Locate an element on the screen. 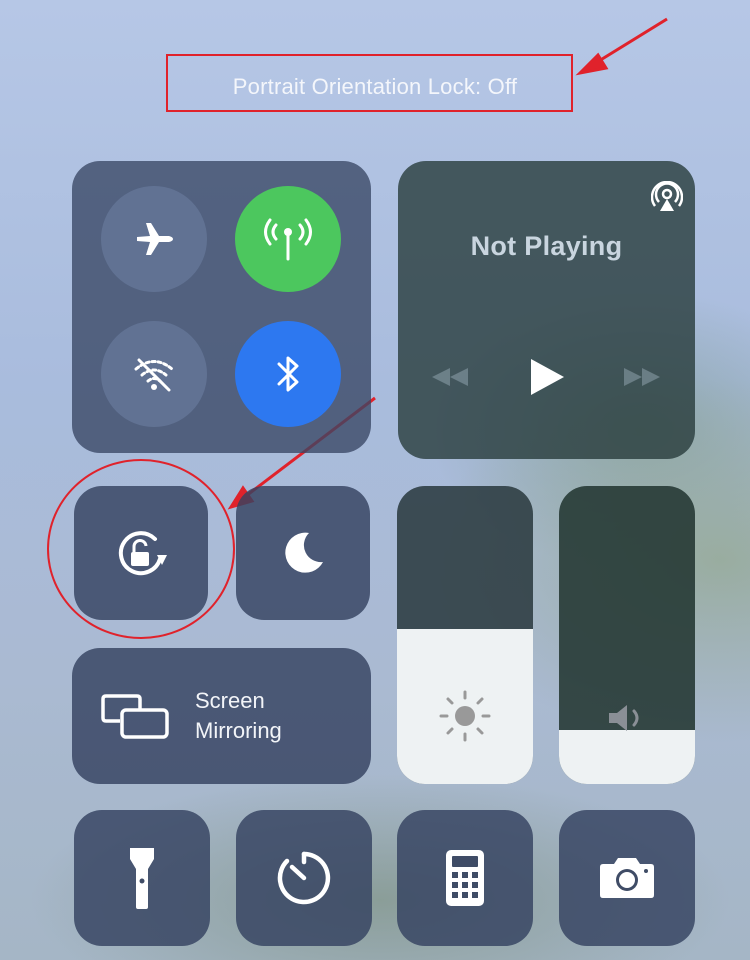 The height and width of the screenshot is (960, 750). now-playing-title: Not Playing is located at coordinates (546, 246).